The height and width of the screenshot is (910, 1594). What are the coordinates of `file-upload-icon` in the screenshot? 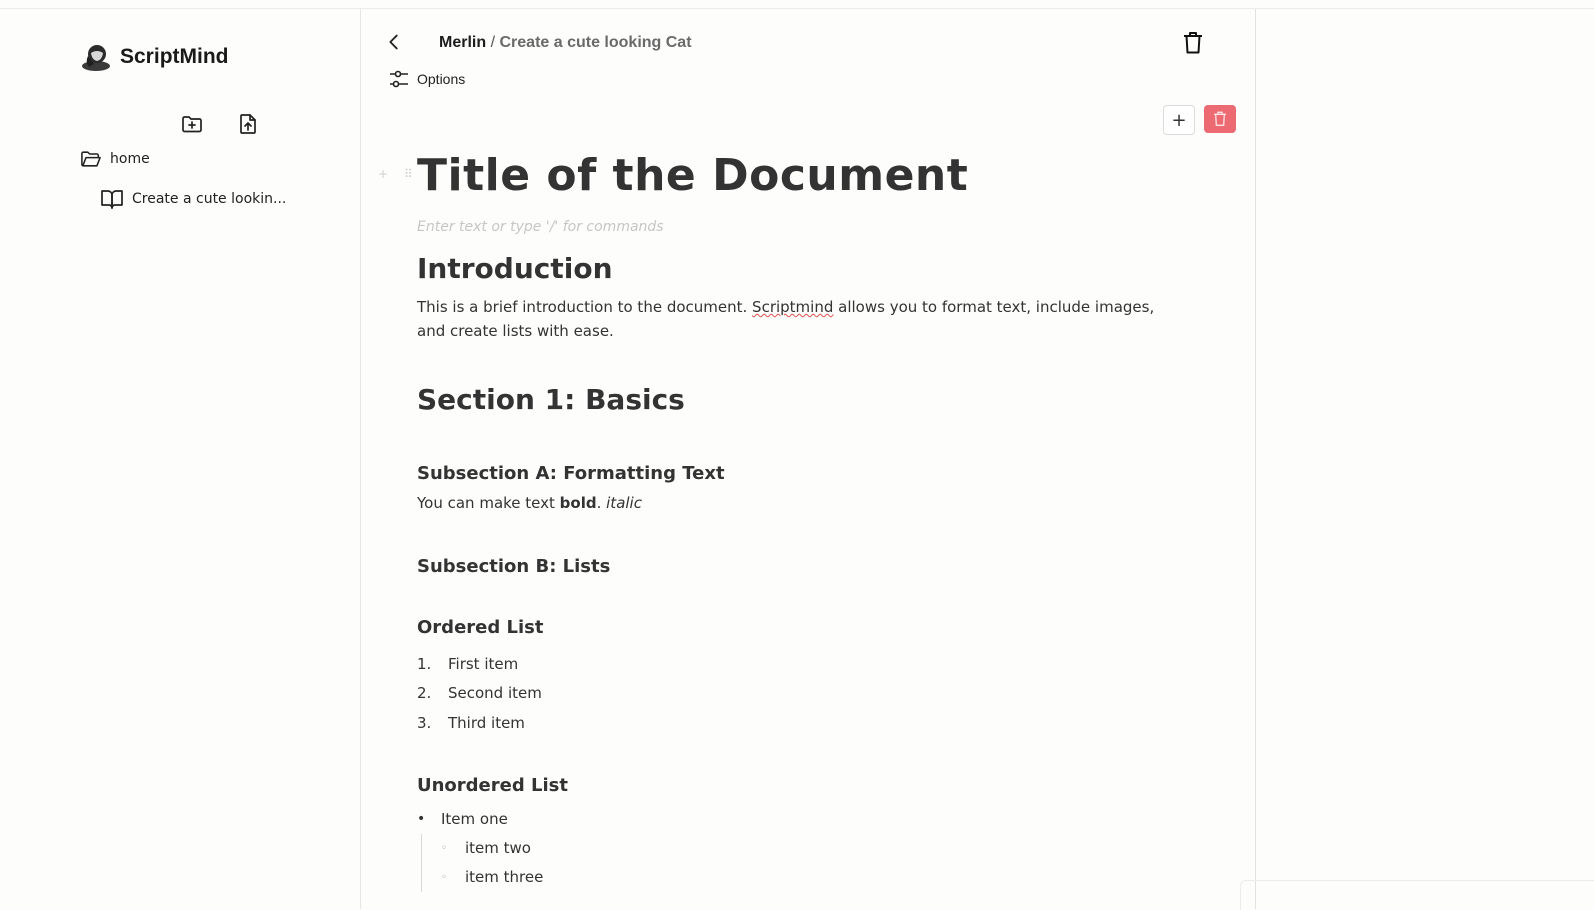 It's located at (248, 124).